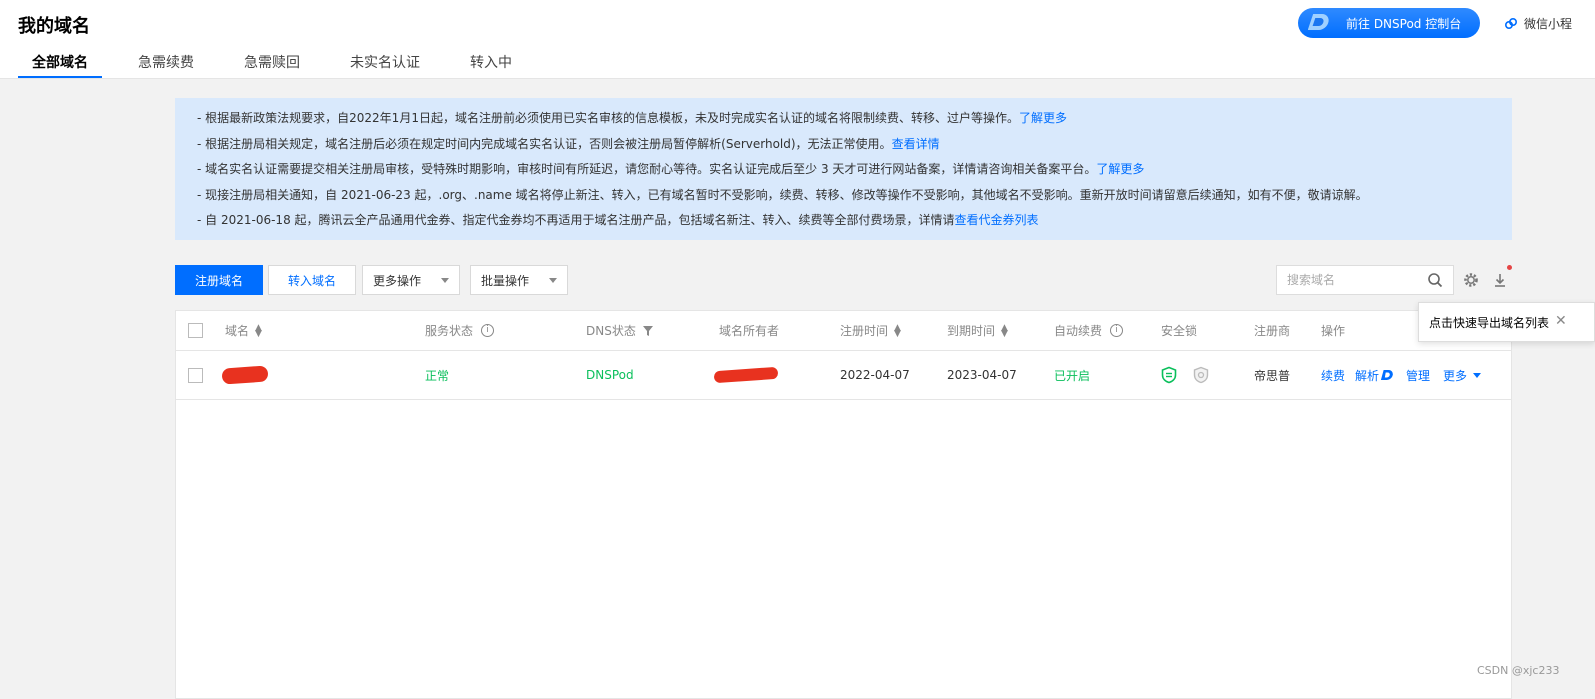 The height and width of the screenshot is (699, 1595). What do you see at coordinates (1435, 280) in the screenshot?
I see `search-icon` at bounding box center [1435, 280].